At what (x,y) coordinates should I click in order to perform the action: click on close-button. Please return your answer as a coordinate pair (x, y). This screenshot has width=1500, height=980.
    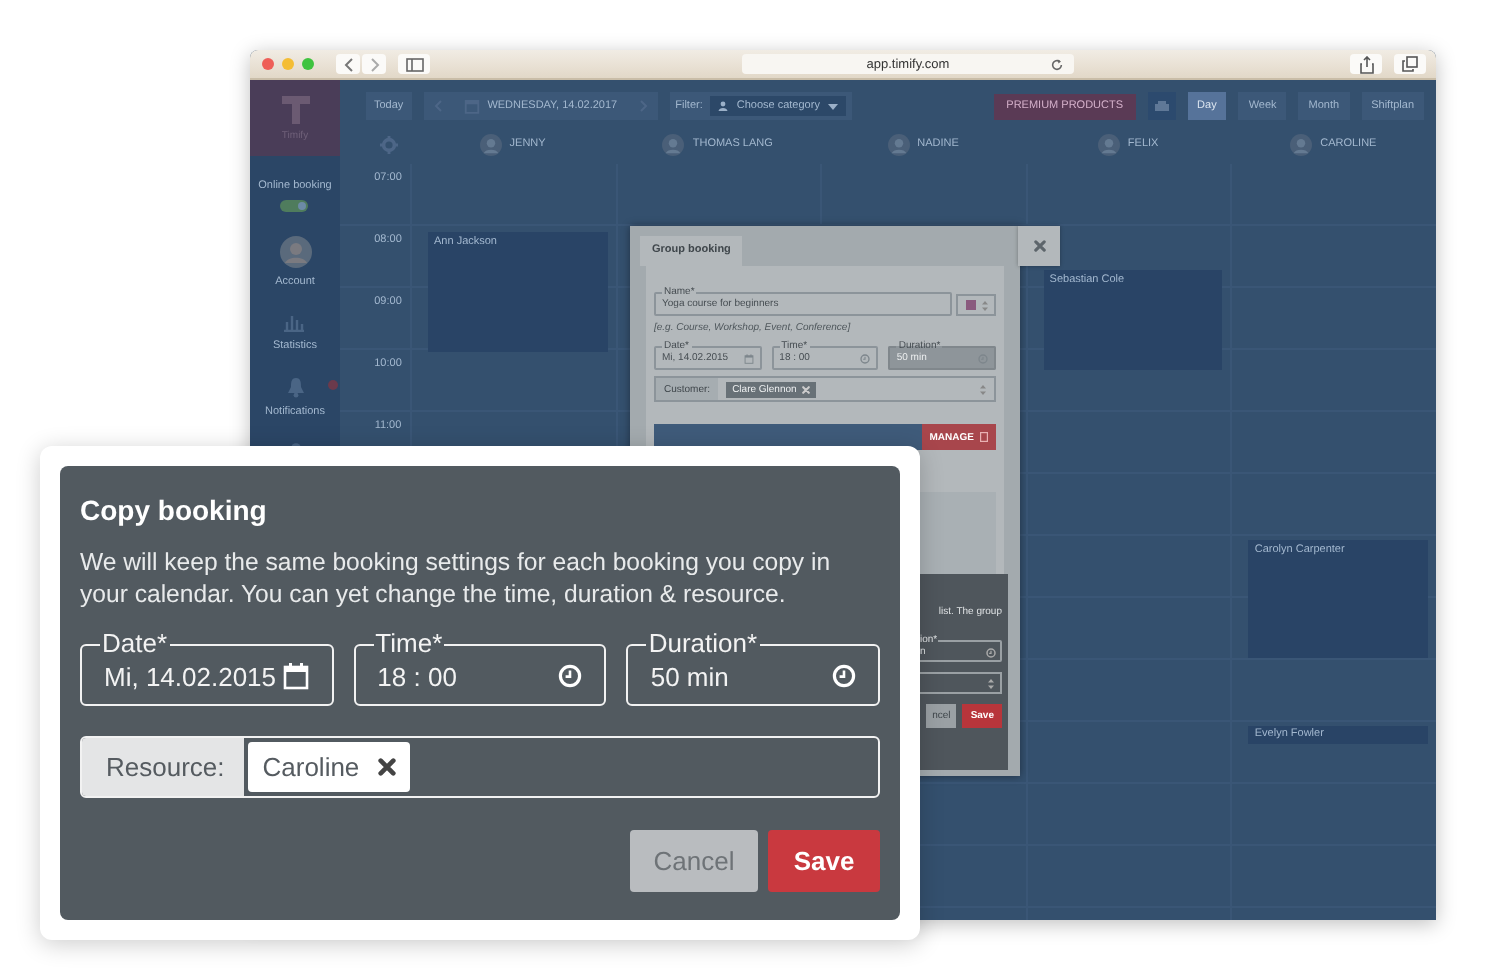
    Looking at the image, I should click on (1039, 246).